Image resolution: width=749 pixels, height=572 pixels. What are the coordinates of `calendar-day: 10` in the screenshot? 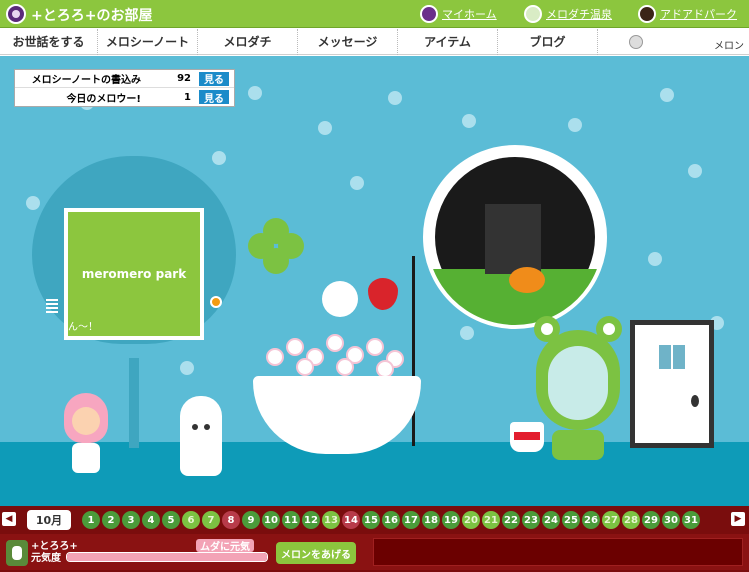 It's located at (271, 520).